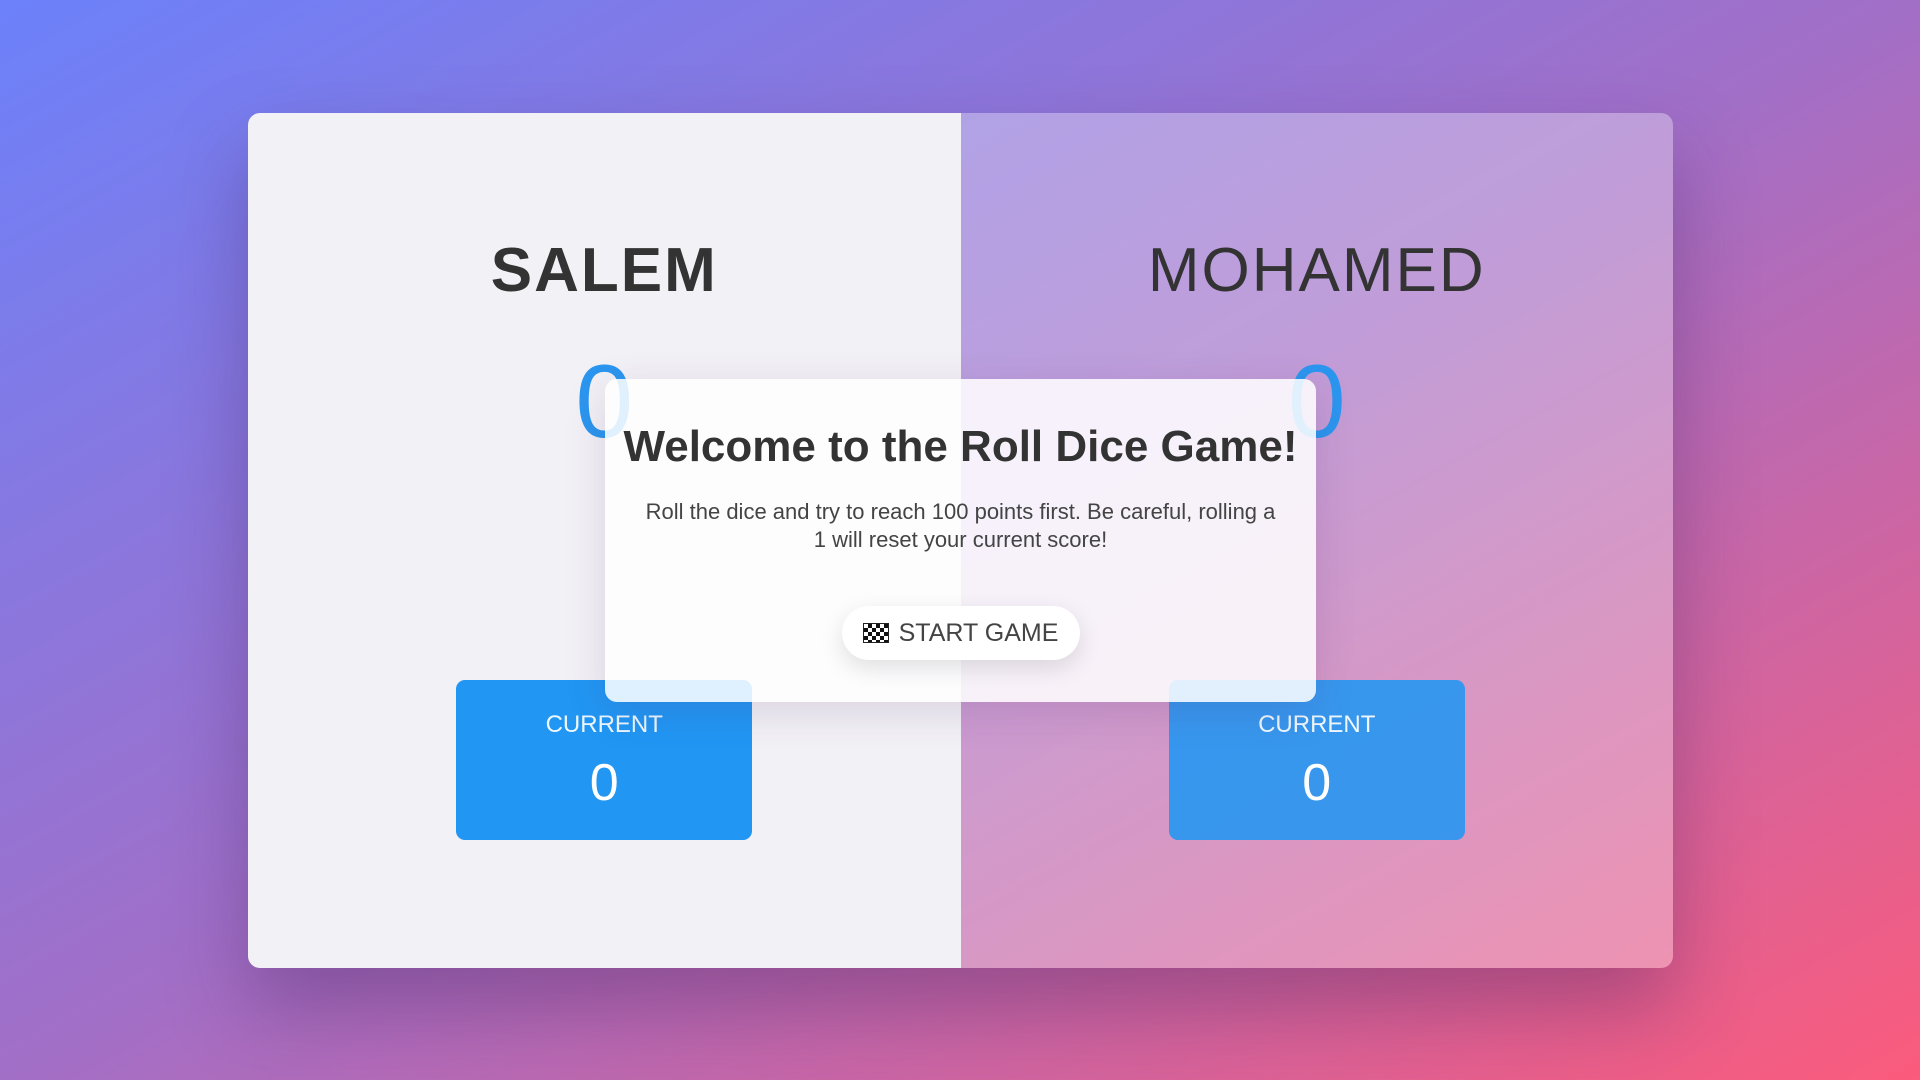  What do you see at coordinates (604, 783) in the screenshot?
I see `player-1-current-score: 0` at bounding box center [604, 783].